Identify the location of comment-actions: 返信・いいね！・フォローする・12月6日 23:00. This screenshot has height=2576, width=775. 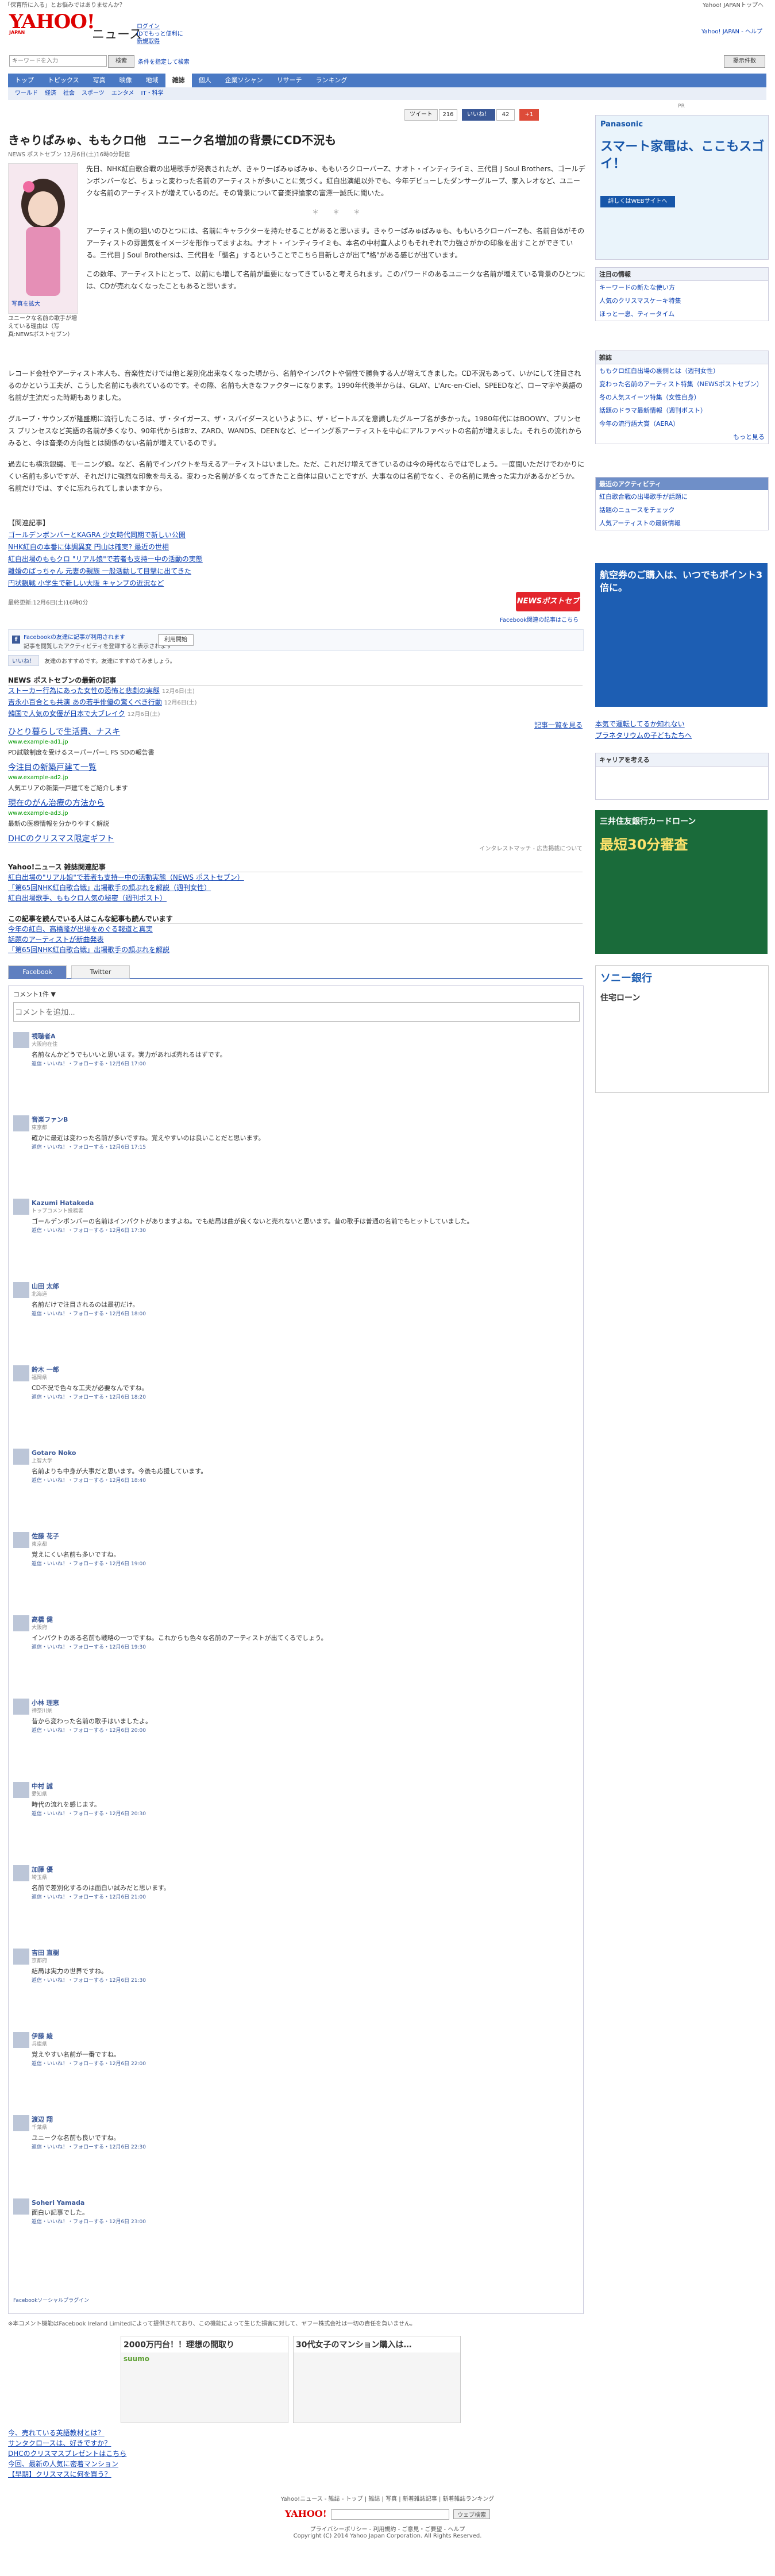
(302, 2222).